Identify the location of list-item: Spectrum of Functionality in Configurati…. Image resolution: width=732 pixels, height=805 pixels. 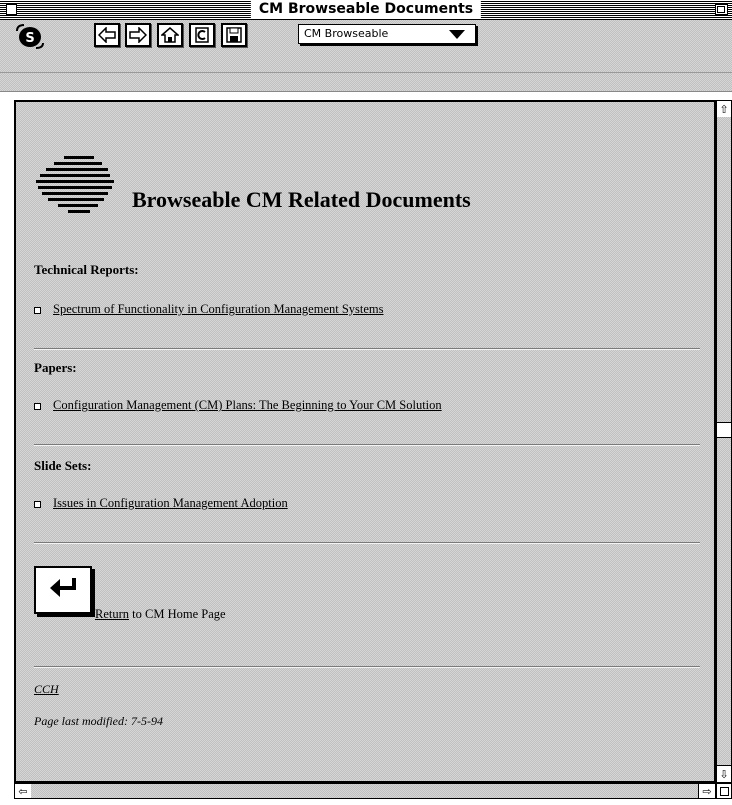
(209, 309).